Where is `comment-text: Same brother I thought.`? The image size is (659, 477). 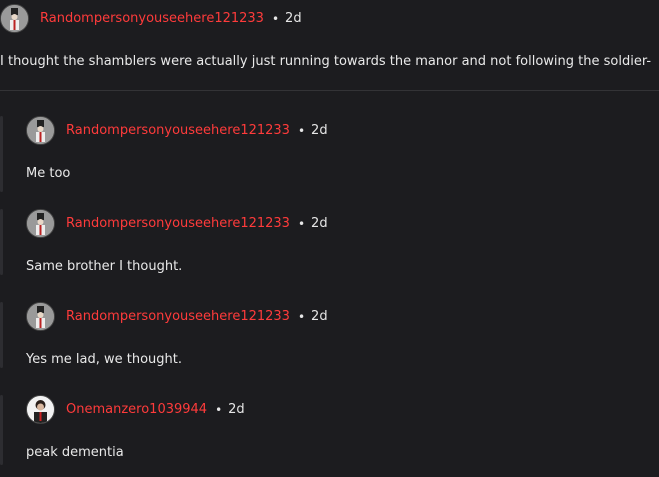 comment-text: Same brother I thought. is located at coordinates (104, 266).